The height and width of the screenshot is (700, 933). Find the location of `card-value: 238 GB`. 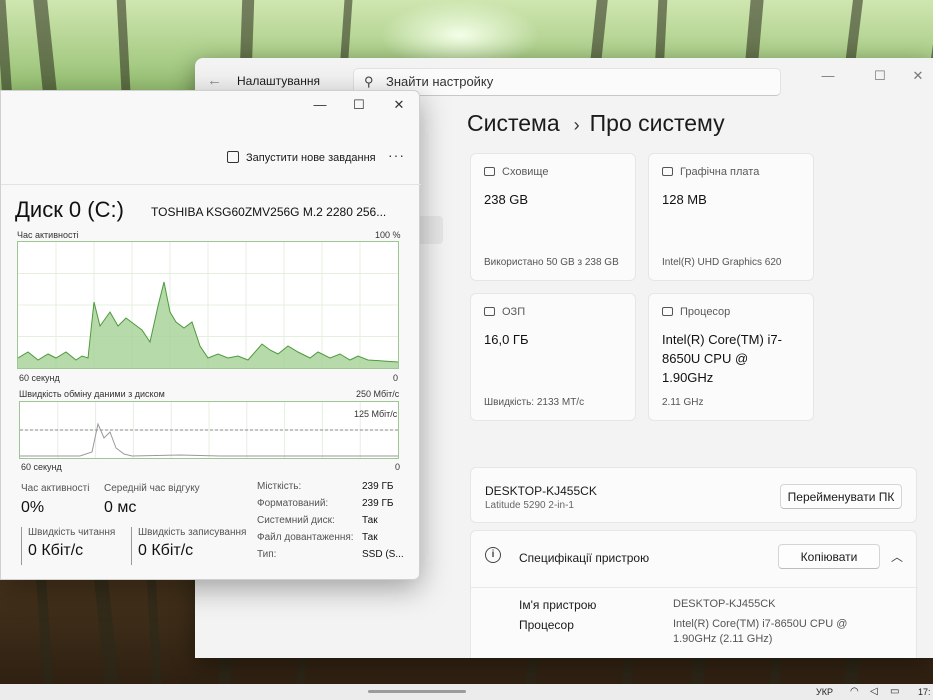

card-value: 238 GB is located at coordinates (506, 199).